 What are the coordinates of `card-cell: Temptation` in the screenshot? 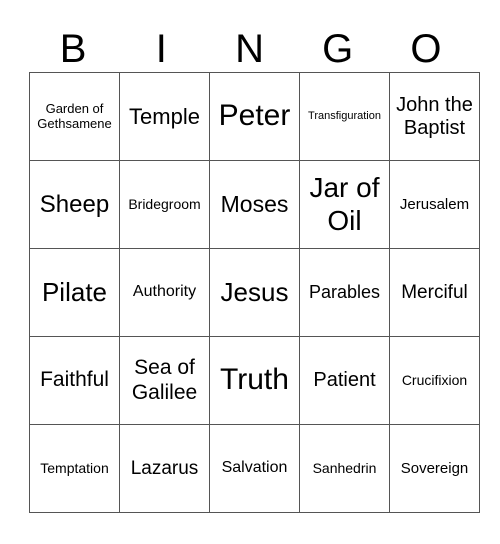 It's located at (74, 468).